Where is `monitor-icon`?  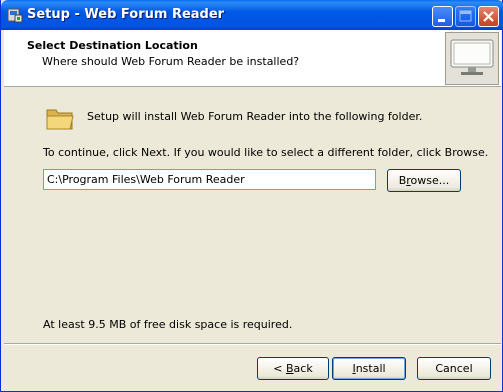
monitor-icon is located at coordinates (472, 57).